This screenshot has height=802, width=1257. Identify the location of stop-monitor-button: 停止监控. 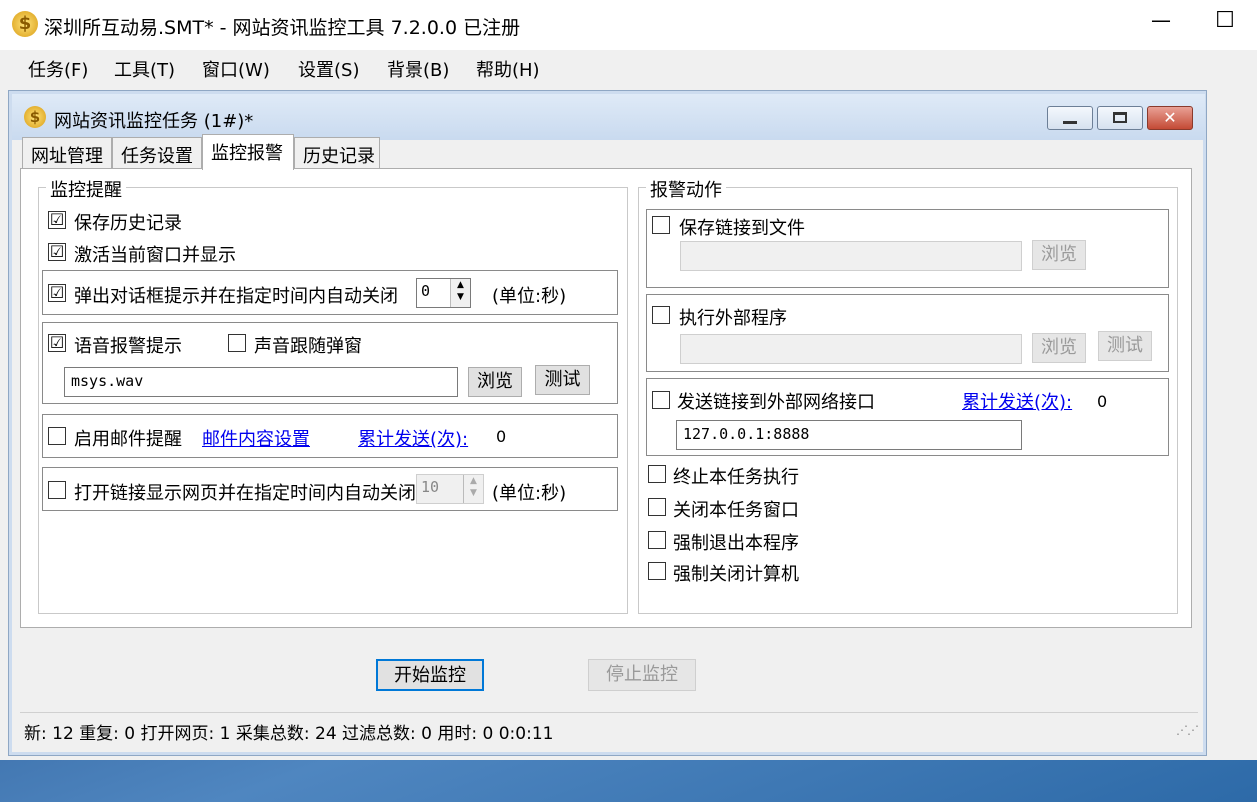
(642, 675).